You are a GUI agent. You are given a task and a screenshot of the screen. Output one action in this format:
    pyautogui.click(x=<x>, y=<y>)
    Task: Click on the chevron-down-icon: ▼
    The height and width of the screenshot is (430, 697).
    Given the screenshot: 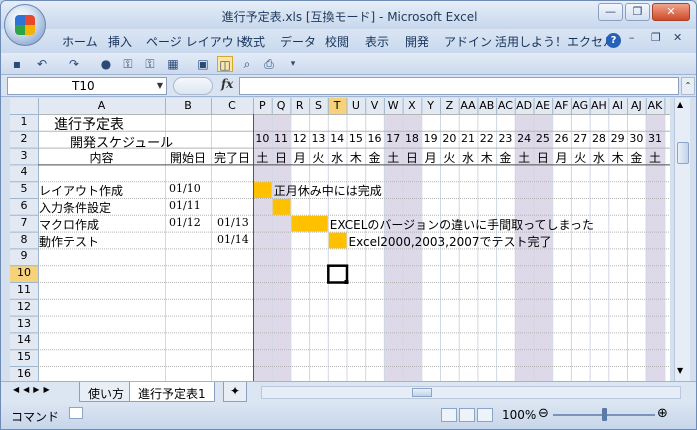 What is the action you would take?
    pyautogui.click(x=159, y=85)
    